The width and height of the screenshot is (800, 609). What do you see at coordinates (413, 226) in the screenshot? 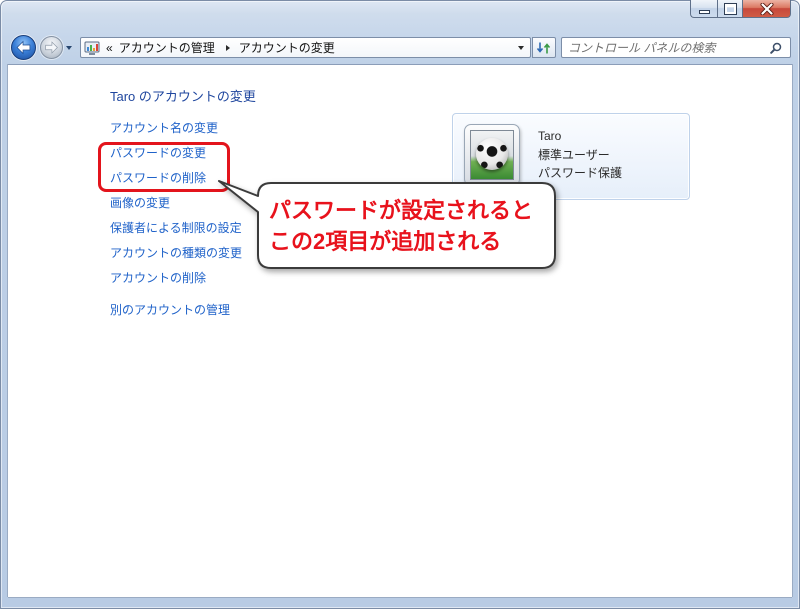
I see `annotation-callout-text: パスワードが設定されると この2項目が追加される` at bounding box center [413, 226].